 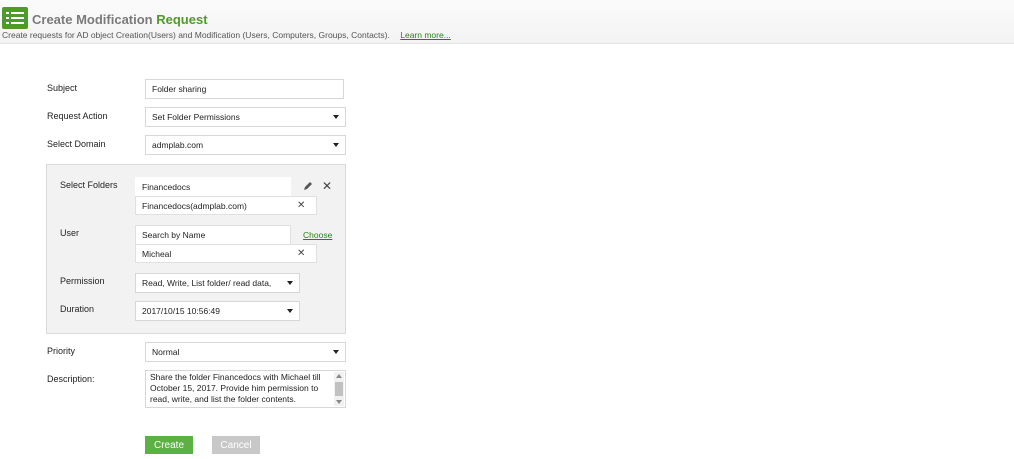 I want to click on priority-select: Normal, so click(x=245, y=352).